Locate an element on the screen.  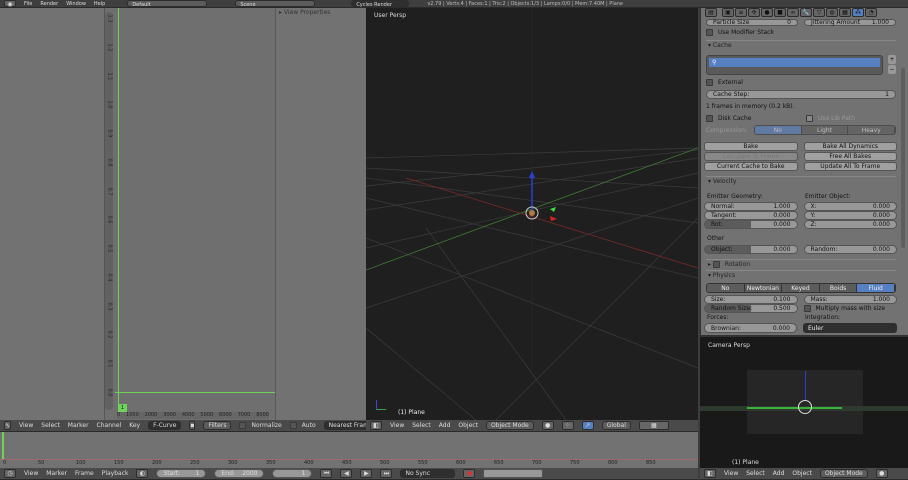
shading-icon: ● is located at coordinates (881, 473).